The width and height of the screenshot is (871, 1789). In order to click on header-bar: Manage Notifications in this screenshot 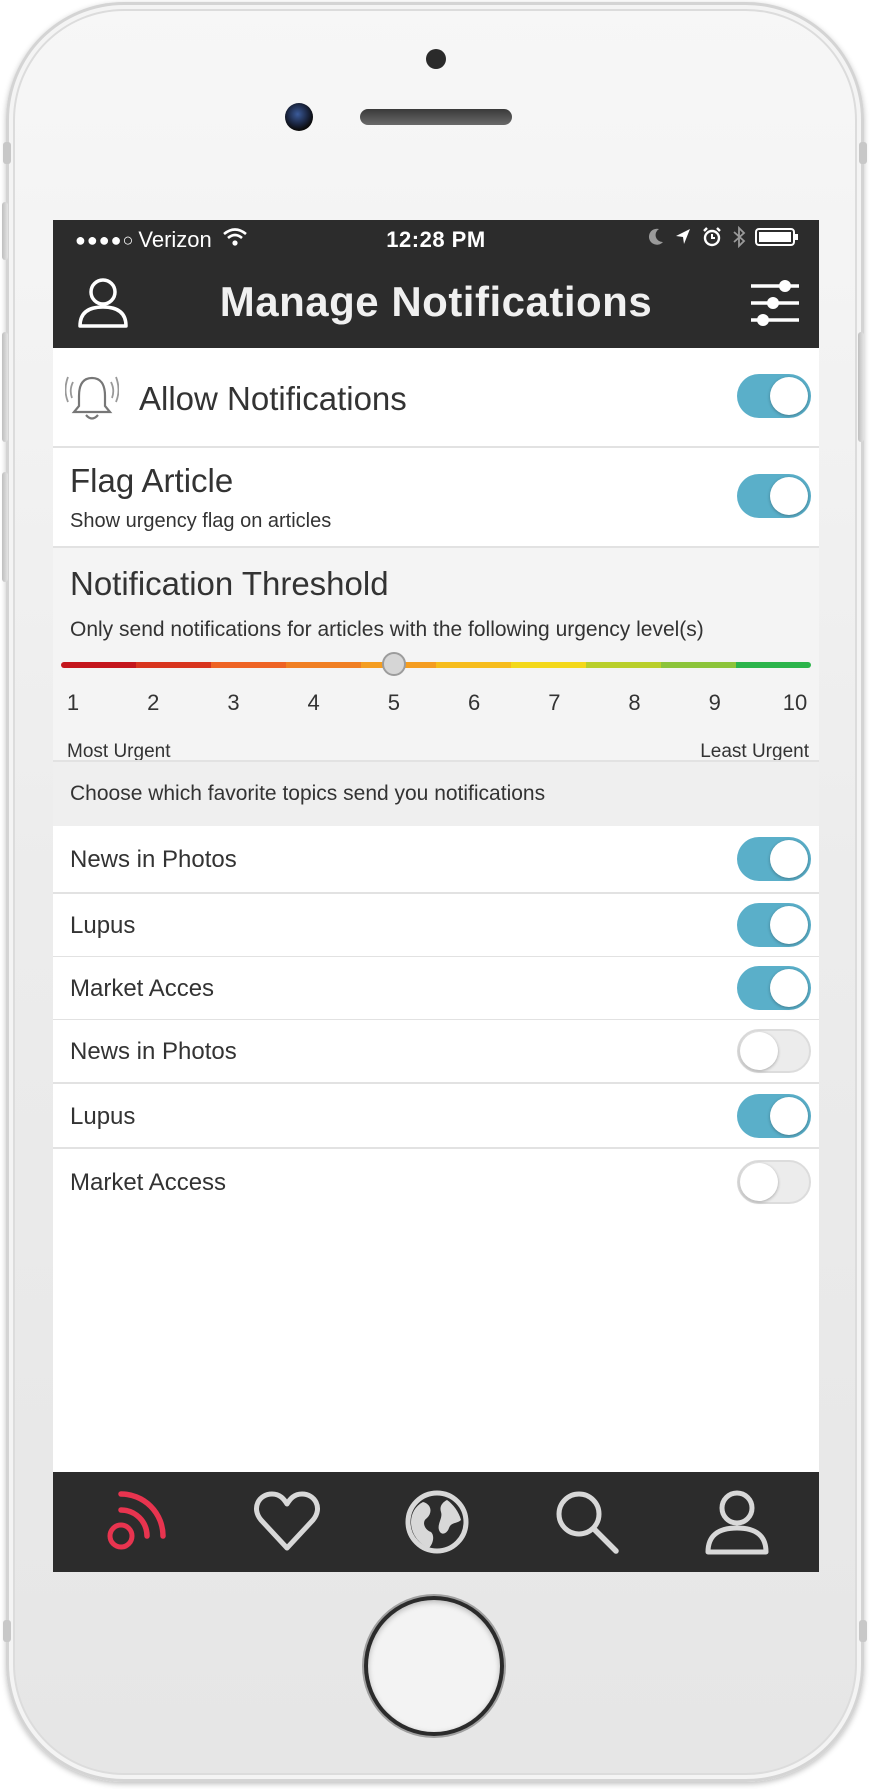, I will do `click(436, 304)`.